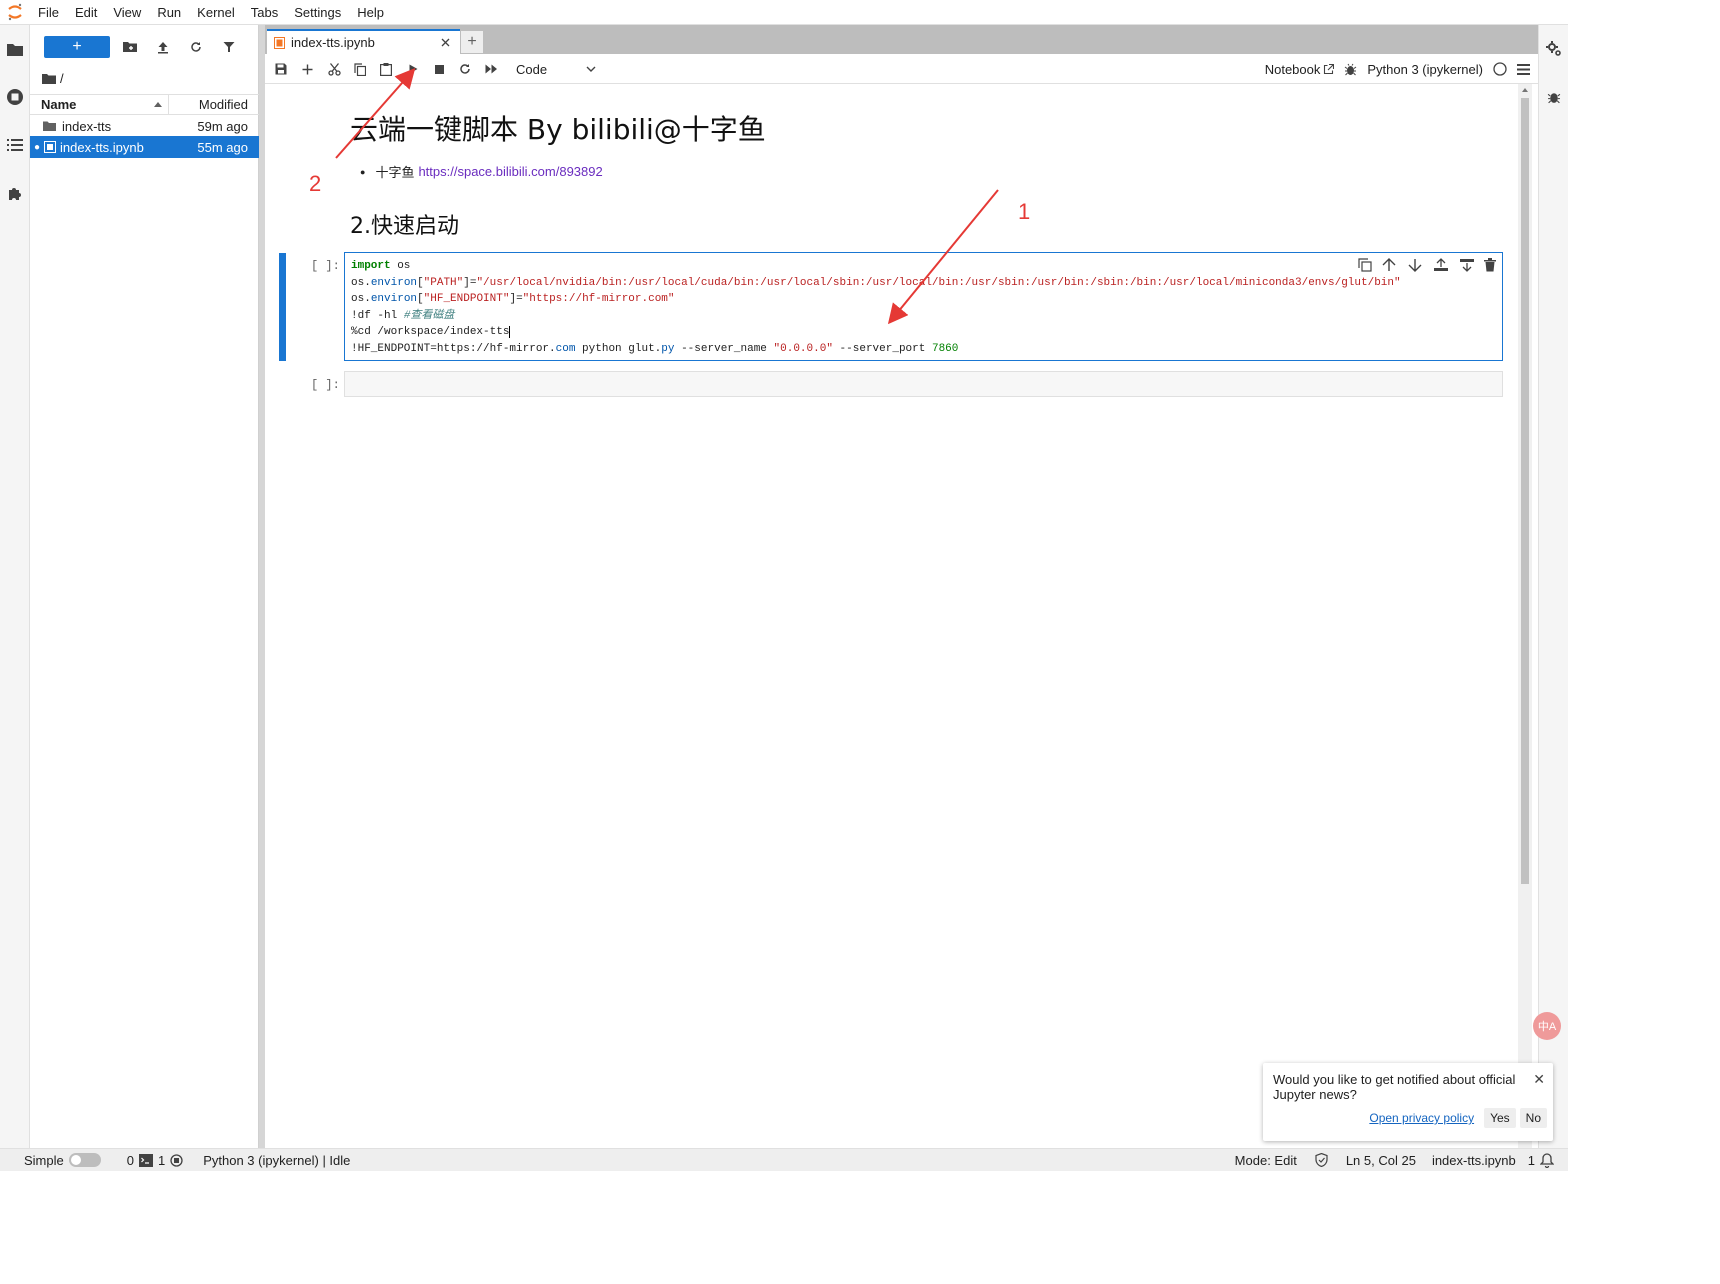 The width and height of the screenshot is (1720, 1284). I want to click on kernel-status: Python 3 (ipykernel) | Idle, so click(276, 1160).